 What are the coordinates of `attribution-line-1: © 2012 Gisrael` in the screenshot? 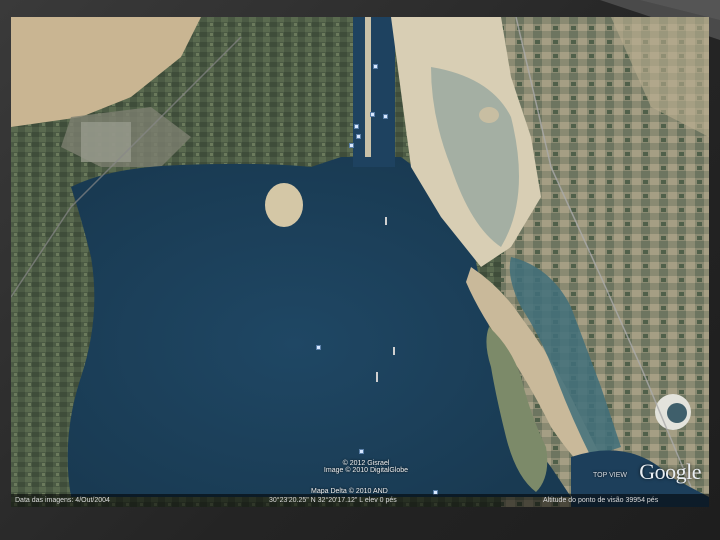 It's located at (366, 463).